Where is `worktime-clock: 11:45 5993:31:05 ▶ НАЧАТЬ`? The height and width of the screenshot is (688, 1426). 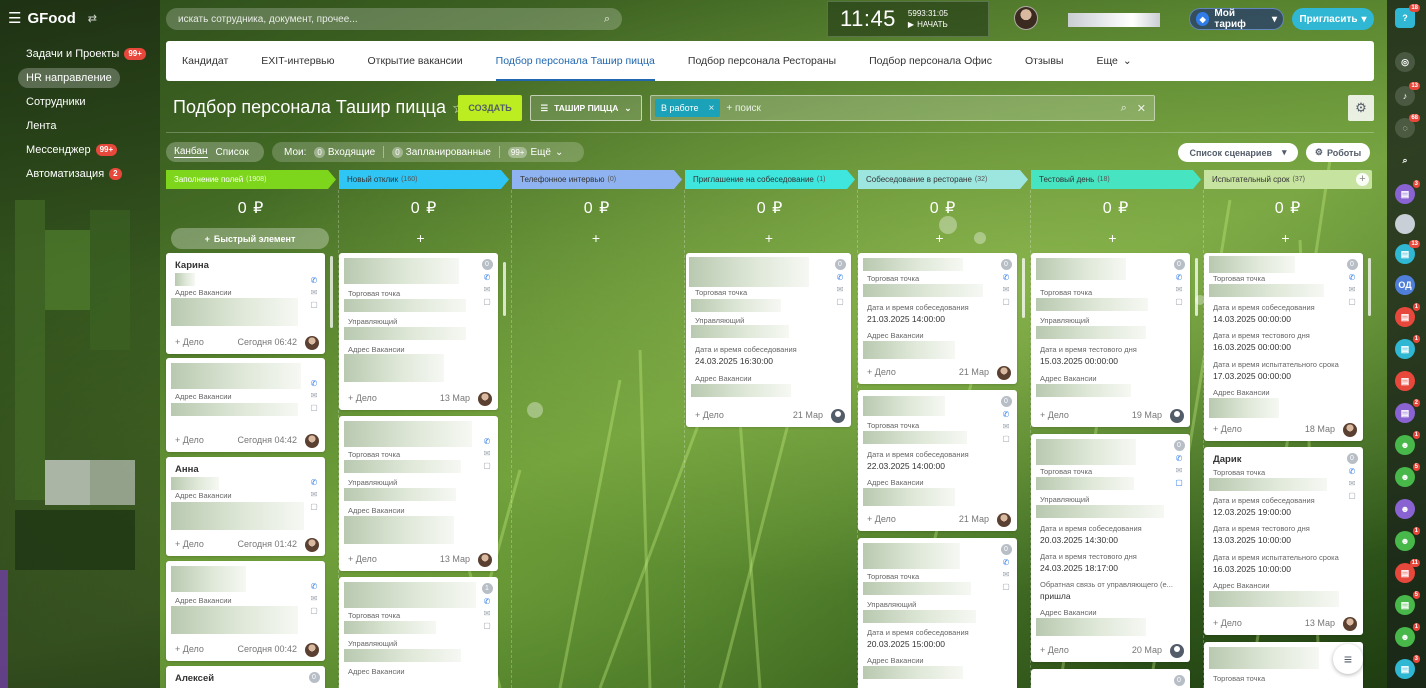
worktime-clock: 11:45 5993:31:05 ▶ НАЧАТЬ is located at coordinates (908, 19).